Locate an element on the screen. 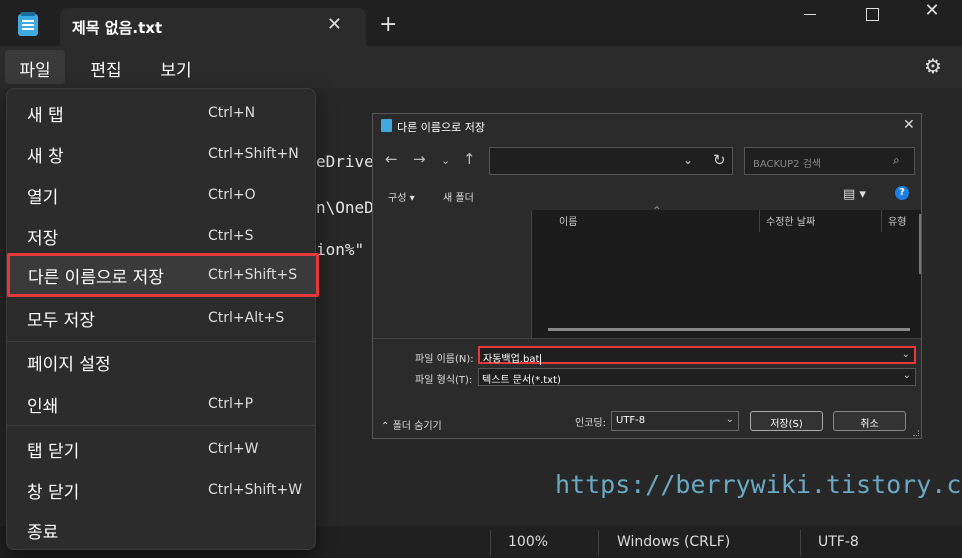 The height and width of the screenshot is (558, 962). menu-view: 보기 is located at coordinates (176, 67).